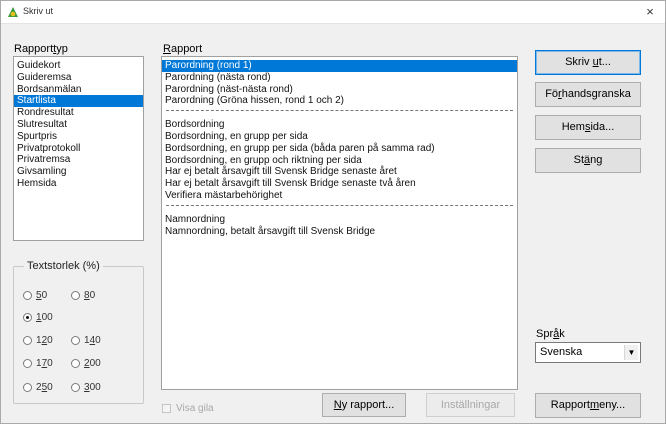  I want to click on show-checkbox: Visa gila, so click(188, 408).